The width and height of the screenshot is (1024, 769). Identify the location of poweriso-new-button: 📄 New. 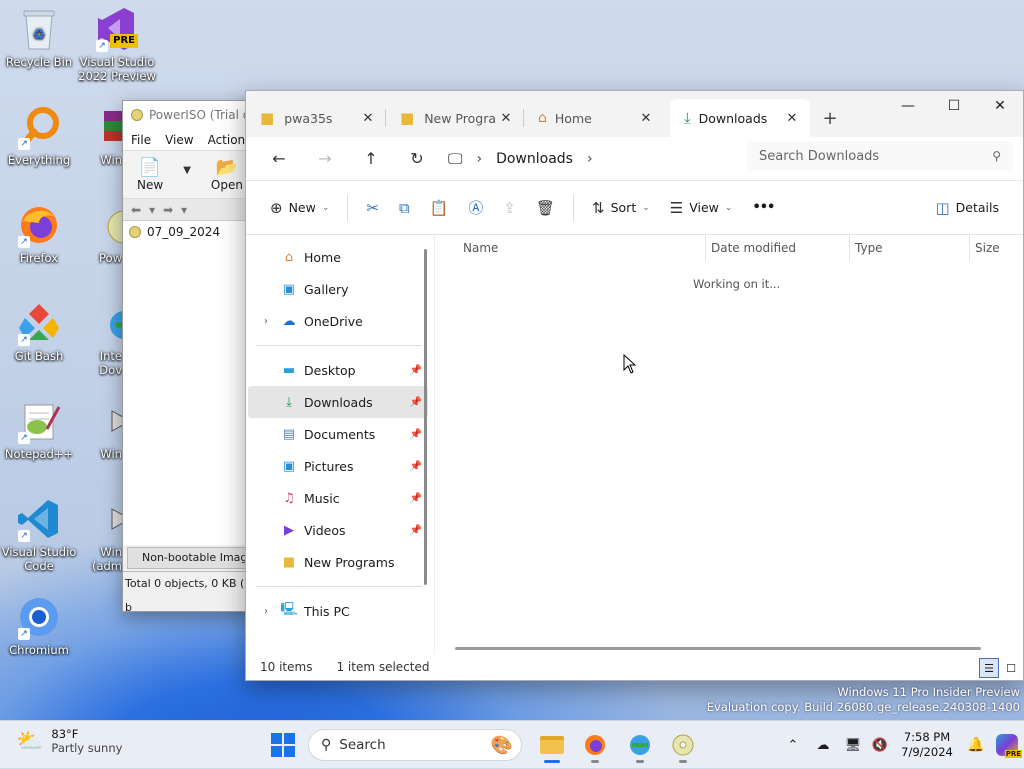
(150, 174).